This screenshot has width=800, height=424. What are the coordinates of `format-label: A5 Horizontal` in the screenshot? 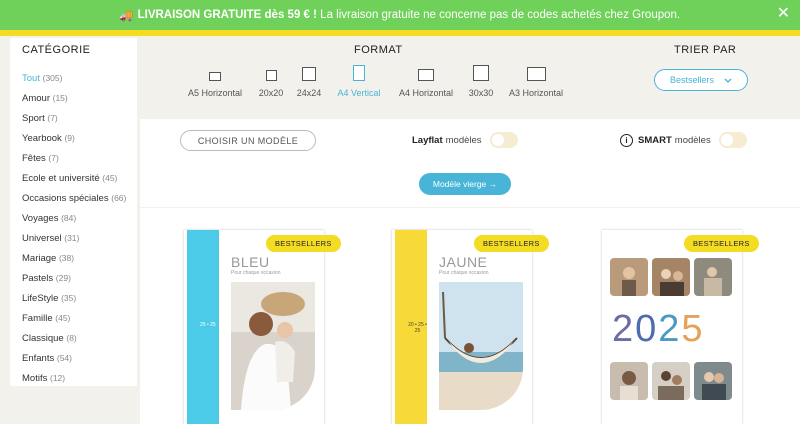 It's located at (215, 93).